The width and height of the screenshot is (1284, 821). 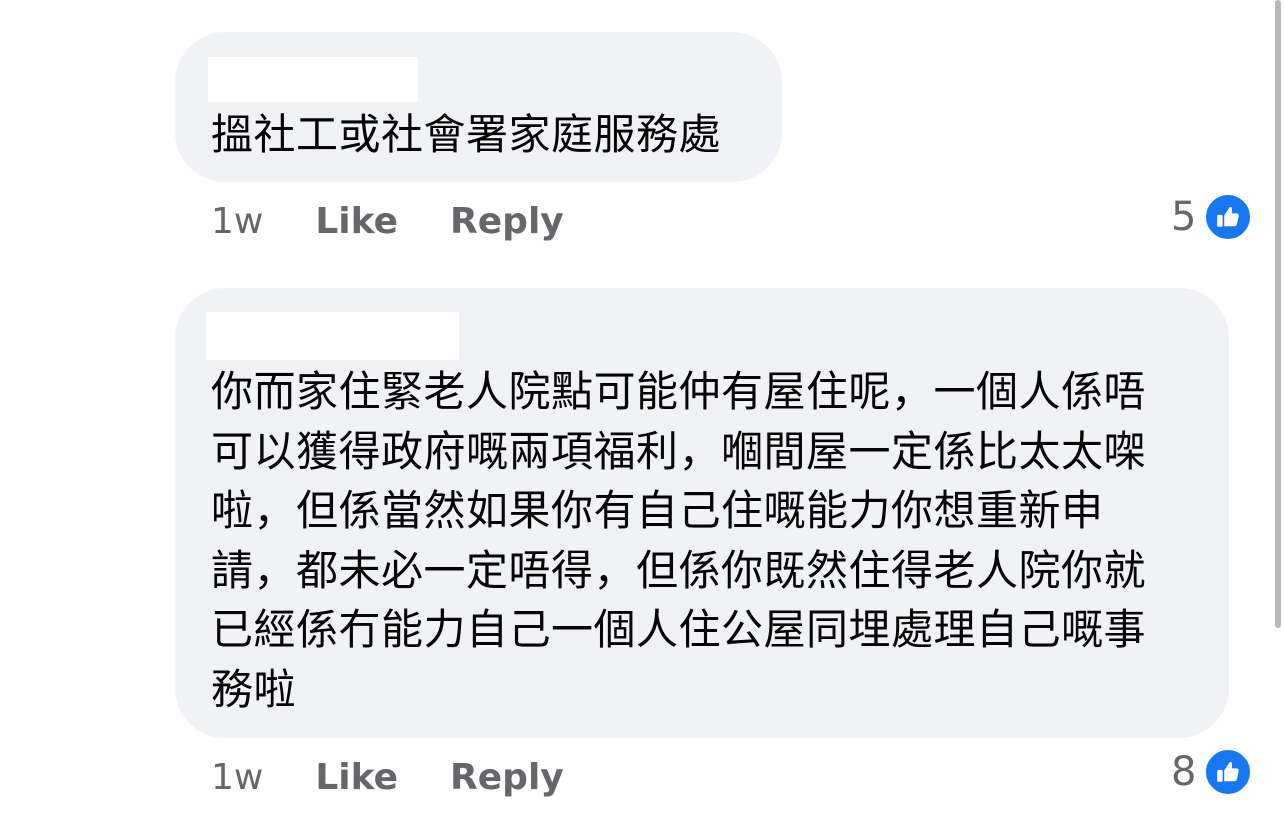 I want to click on reaction-summary: 5, so click(x=1212, y=217).